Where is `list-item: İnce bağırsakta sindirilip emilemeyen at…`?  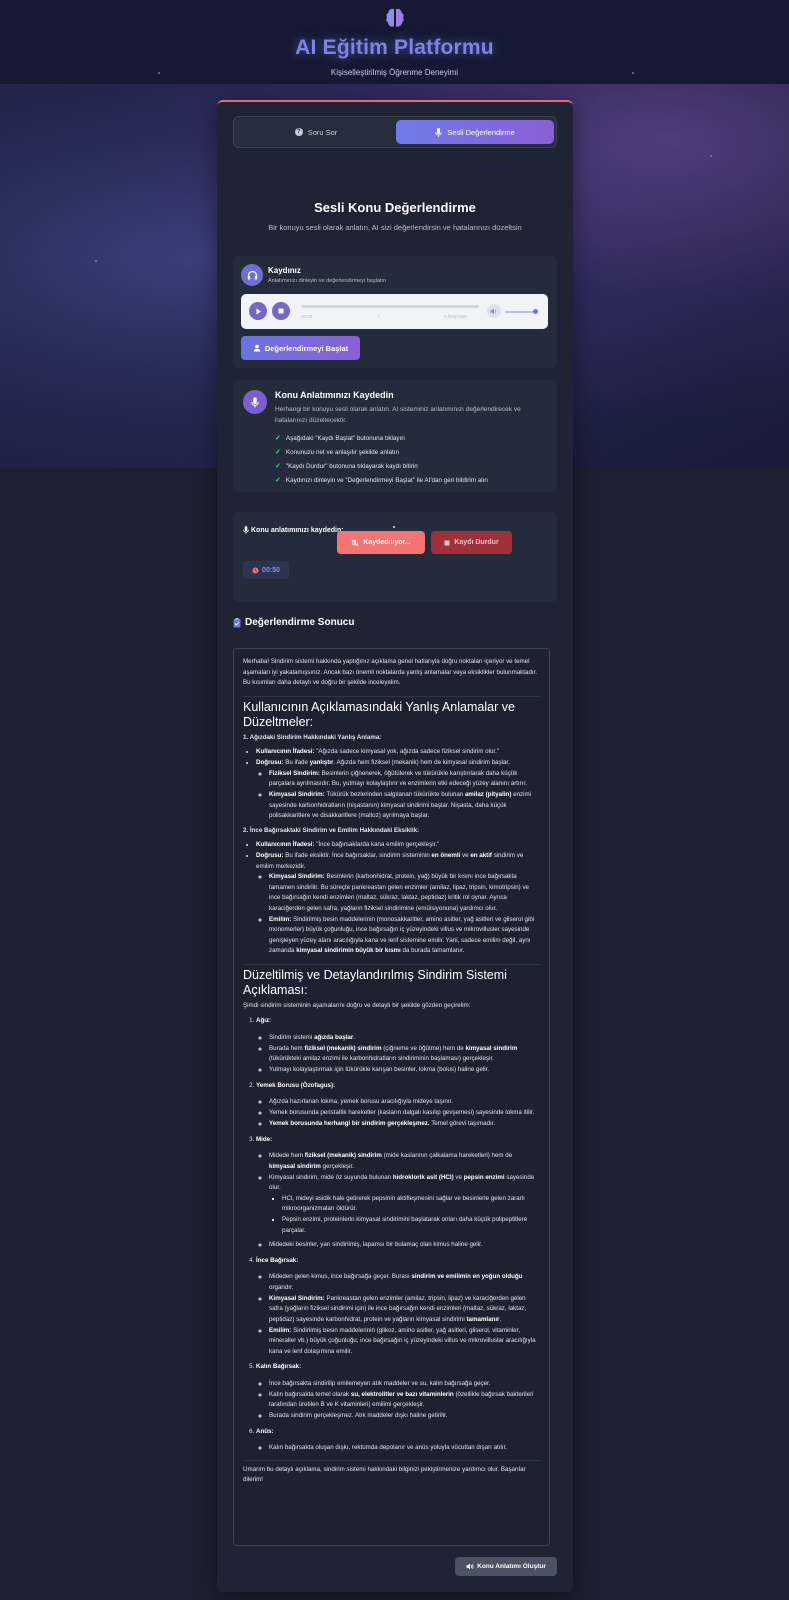 list-item: İnce bağırsakta sindirilip emilemeyen at… is located at coordinates (404, 1384).